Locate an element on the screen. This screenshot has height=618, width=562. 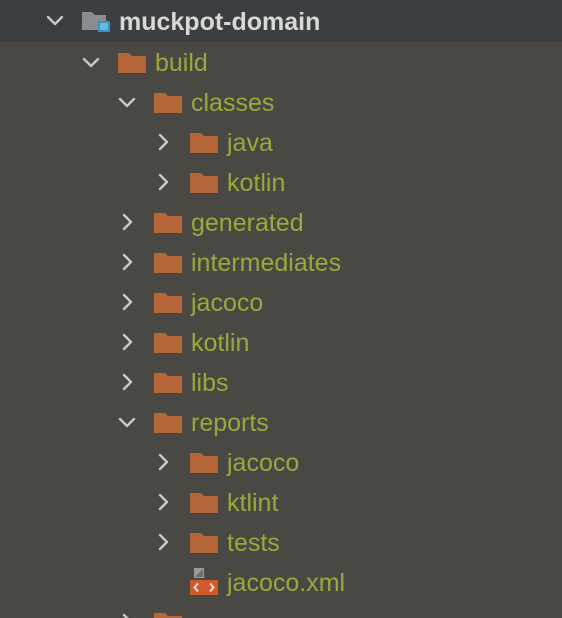
tree-item-tests: tests is located at coordinates (281, 542).